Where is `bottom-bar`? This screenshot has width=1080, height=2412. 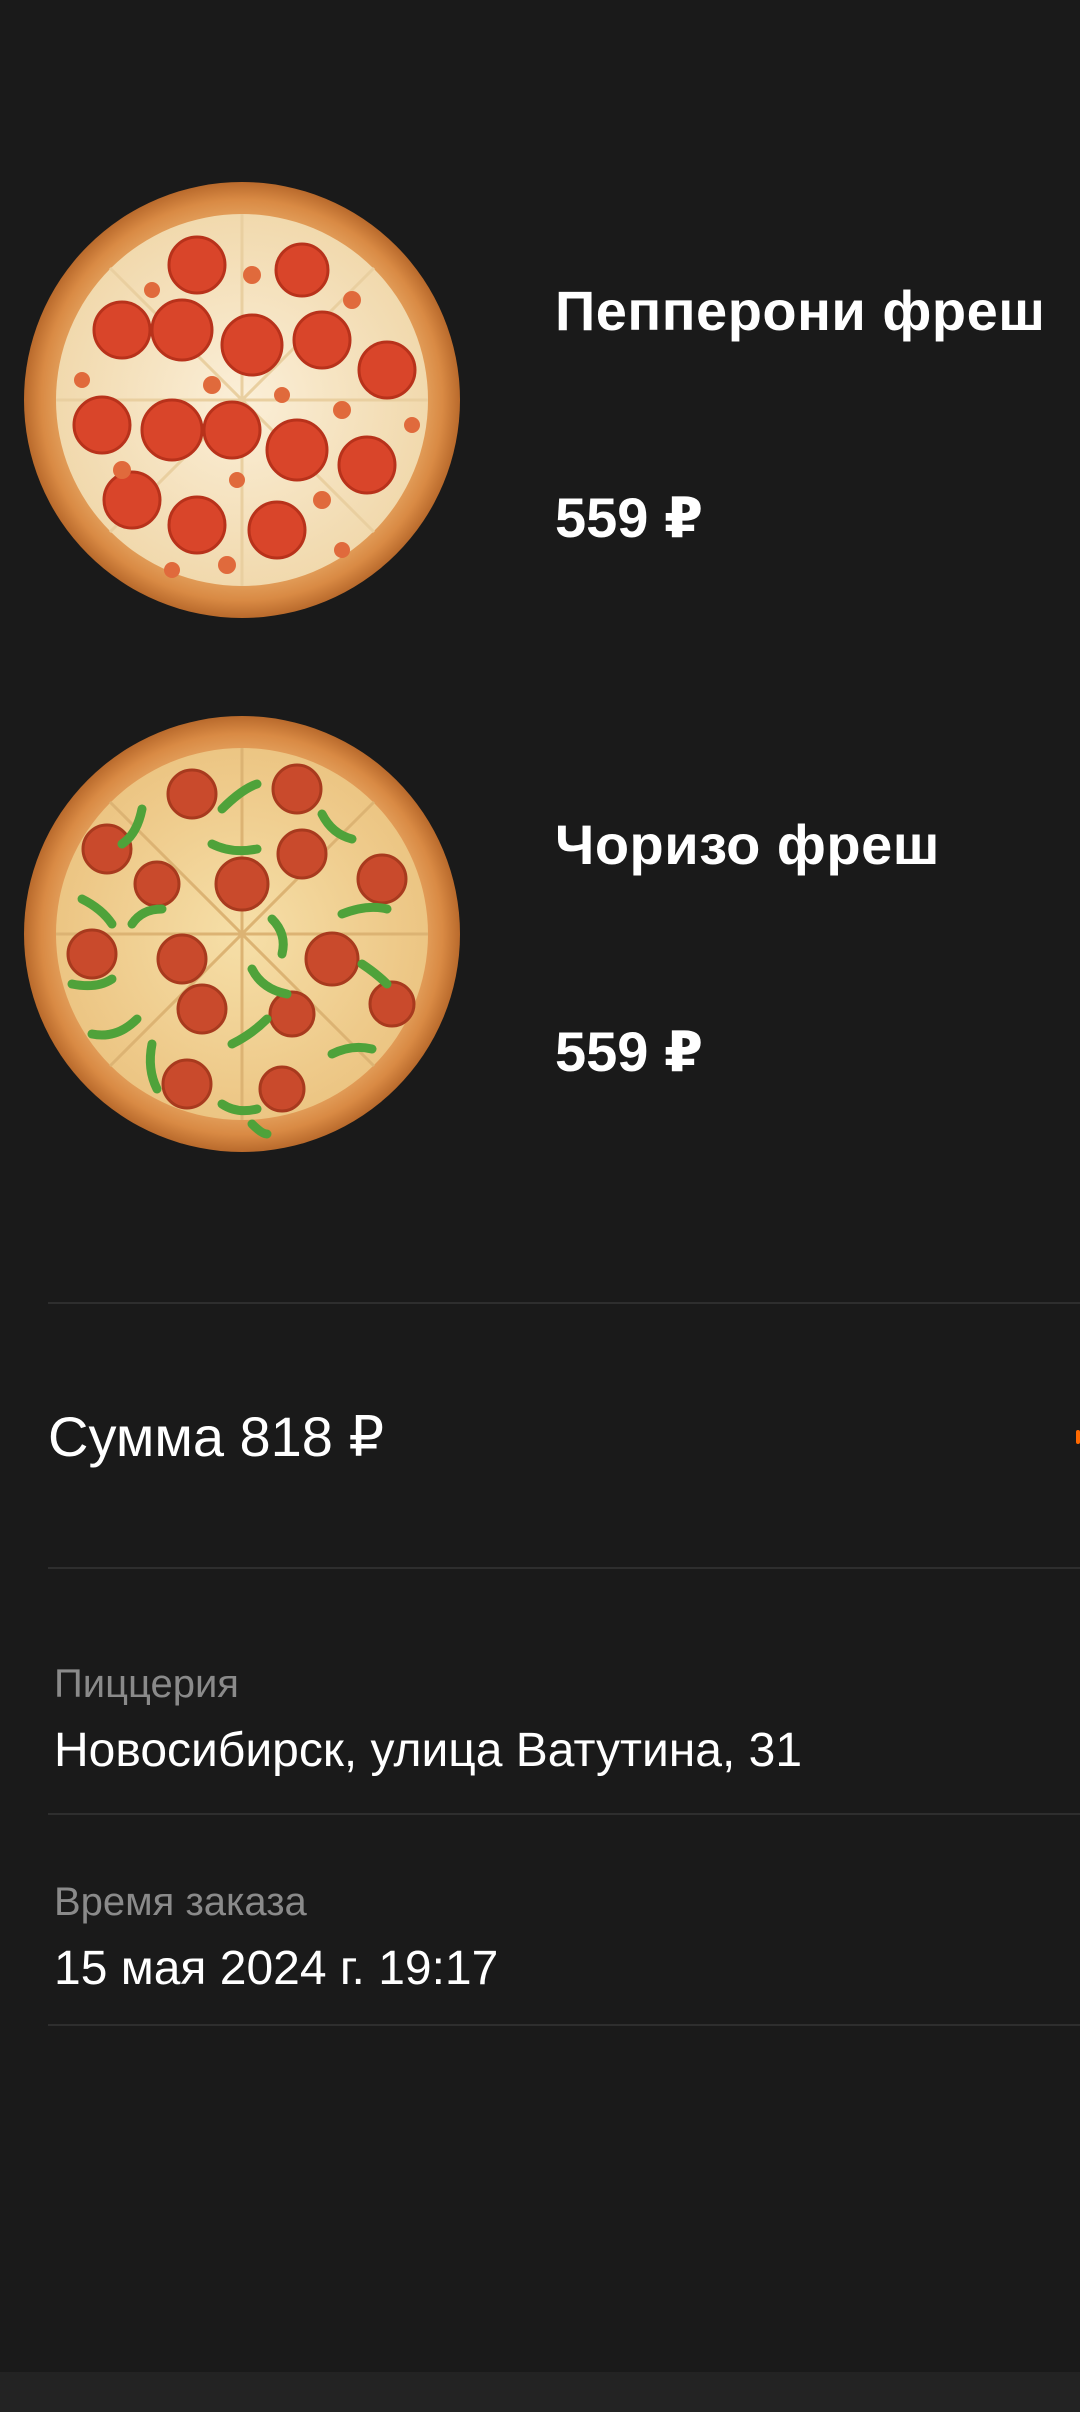
bottom-bar is located at coordinates (540, 2392).